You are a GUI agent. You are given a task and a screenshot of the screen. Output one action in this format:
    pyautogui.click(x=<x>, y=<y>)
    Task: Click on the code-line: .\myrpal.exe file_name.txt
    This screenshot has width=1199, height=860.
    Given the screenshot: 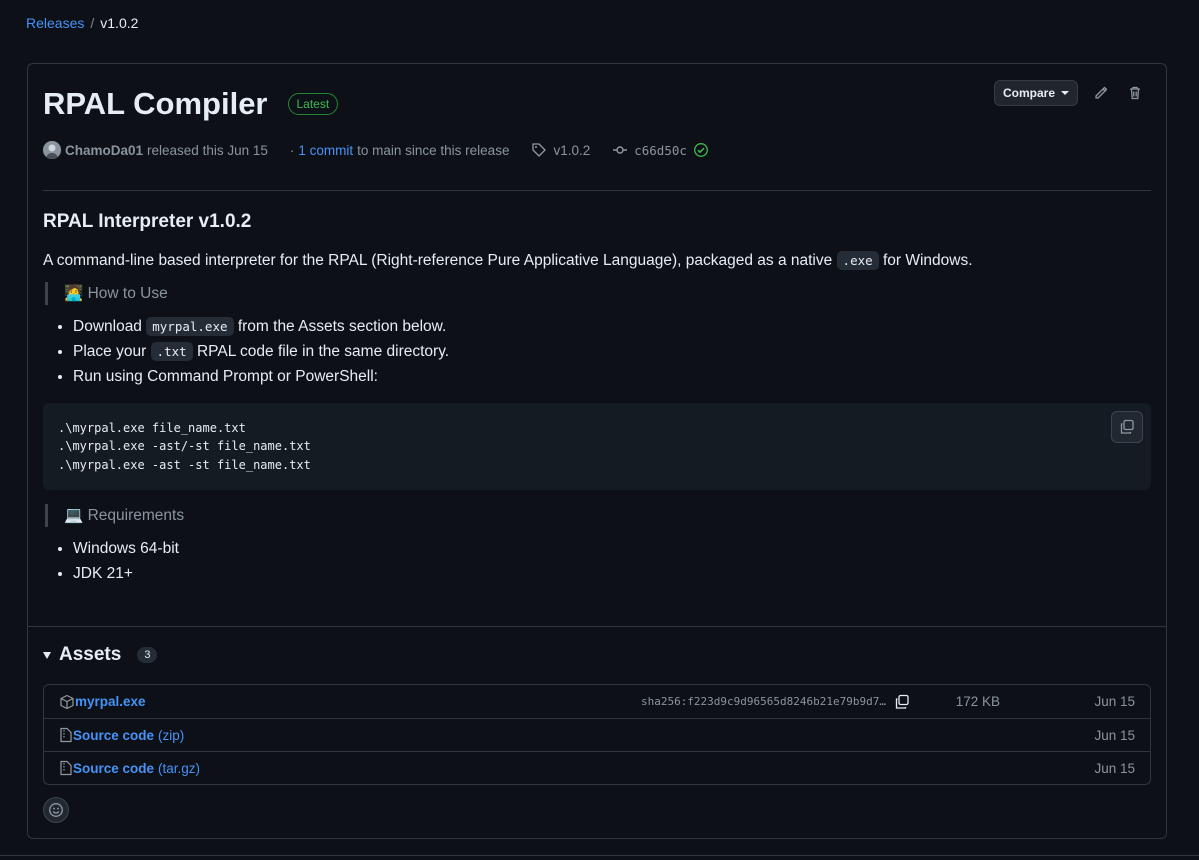 What is the action you would take?
    pyautogui.click(x=152, y=427)
    